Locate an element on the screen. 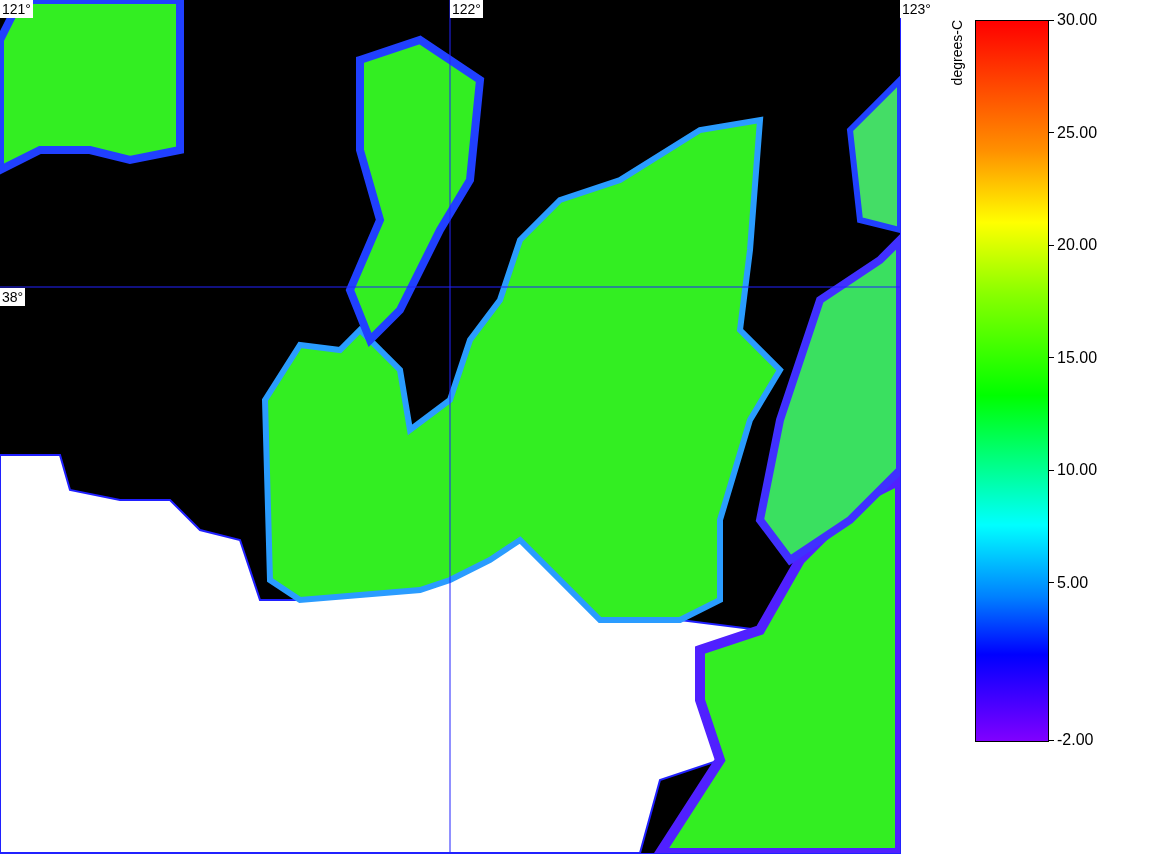  colorbar-tick-label: 10.00 is located at coordinates (1077, 470).